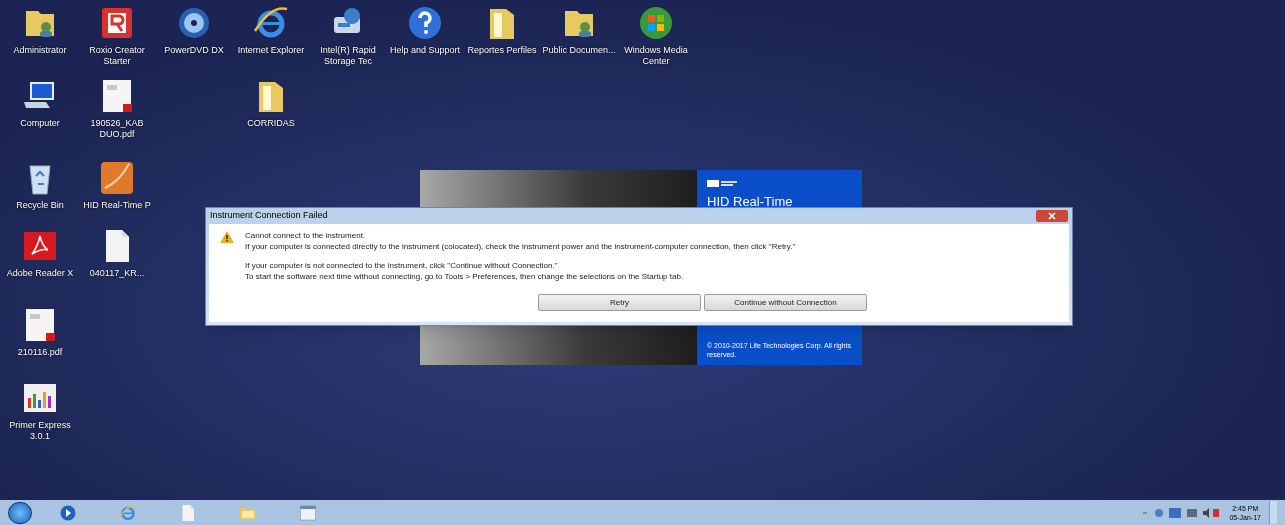  What do you see at coordinates (194, 29) in the screenshot?
I see `desktop-shortcut: PowerDVD DX` at bounding box center [194, 29].